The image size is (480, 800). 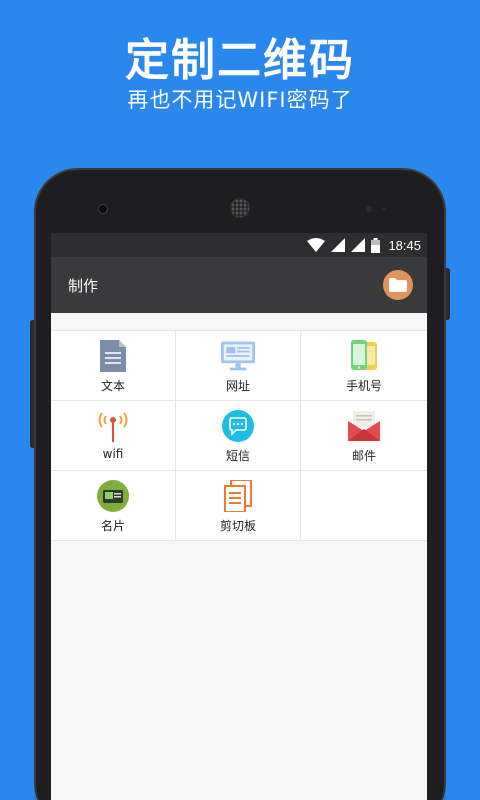 I want to click on page-title: 制作, so click(x=83, y=285).